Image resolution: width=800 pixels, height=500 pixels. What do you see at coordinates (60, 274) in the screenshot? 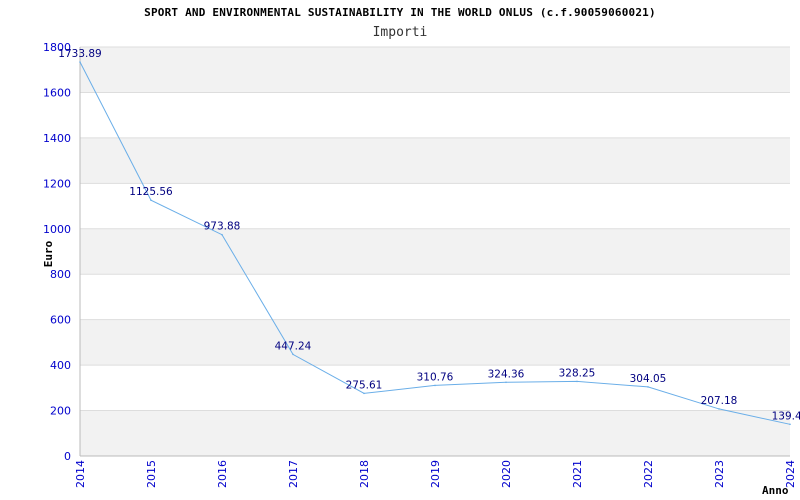
I see `y-tick-label: 800` at bounding box center [60, 274].